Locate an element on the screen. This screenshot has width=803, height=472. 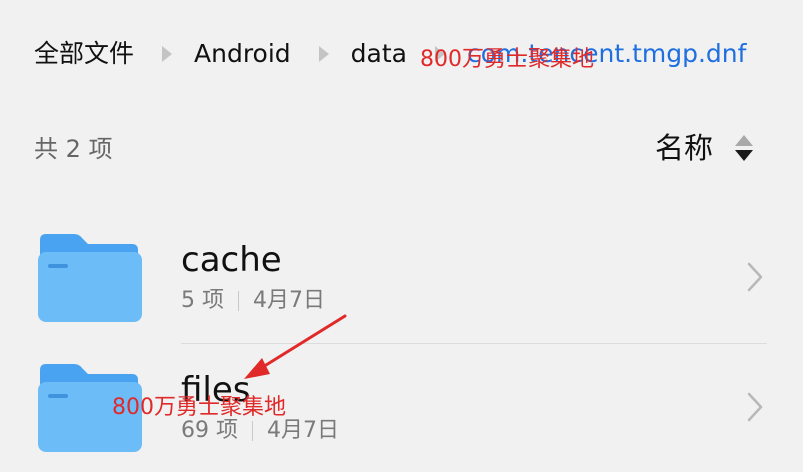
sort-up-down-icon is located at coordinates (744, 148).